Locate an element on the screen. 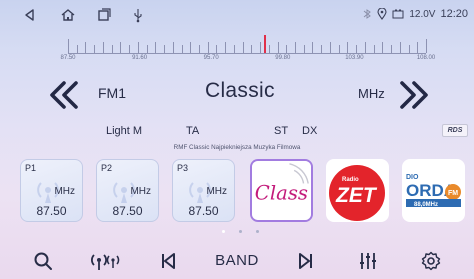 This screenshot has height=279, width=474. scale-tick-label: 95.70 is located at coordinates (211, 58).